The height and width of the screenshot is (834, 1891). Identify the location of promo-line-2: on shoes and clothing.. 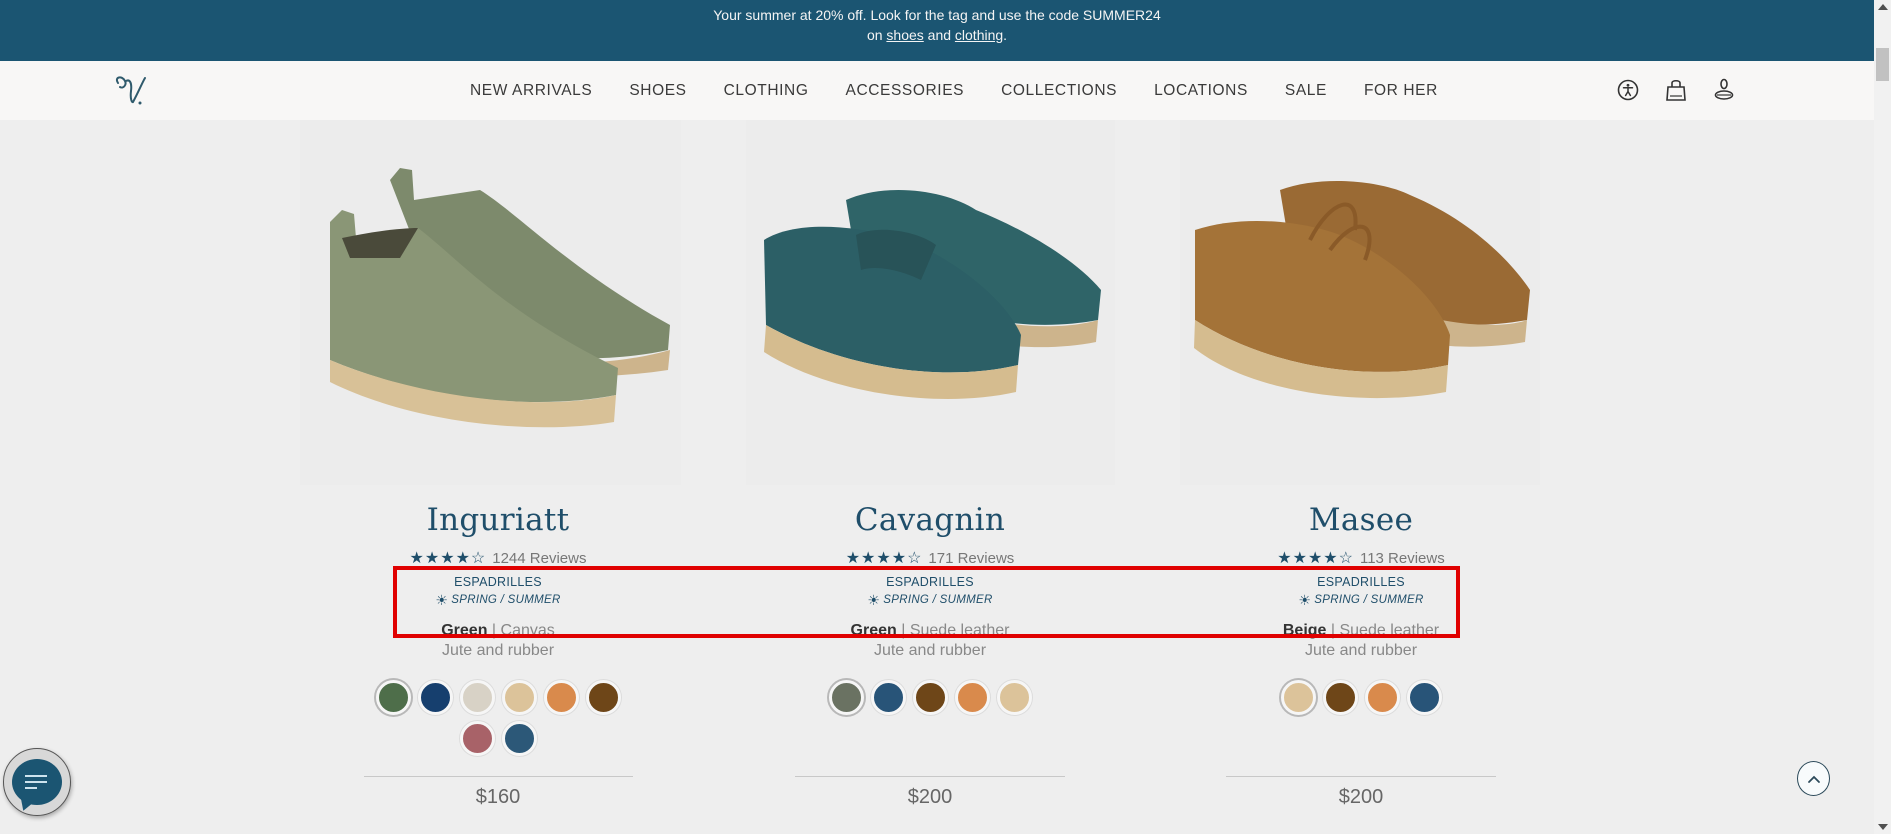
(937, 35).